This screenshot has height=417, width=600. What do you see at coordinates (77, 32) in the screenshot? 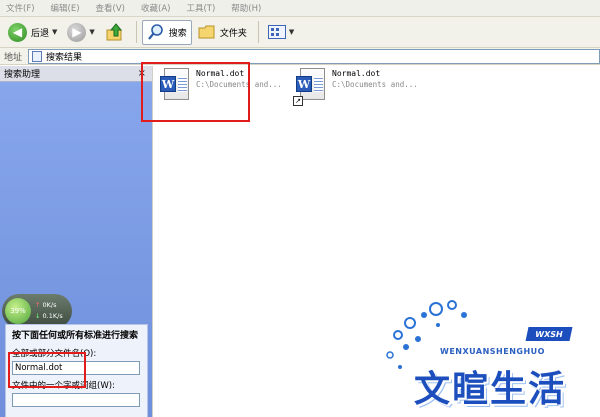
I see `forward-arrow-icon: ▶` at bounding box center [77, 32].